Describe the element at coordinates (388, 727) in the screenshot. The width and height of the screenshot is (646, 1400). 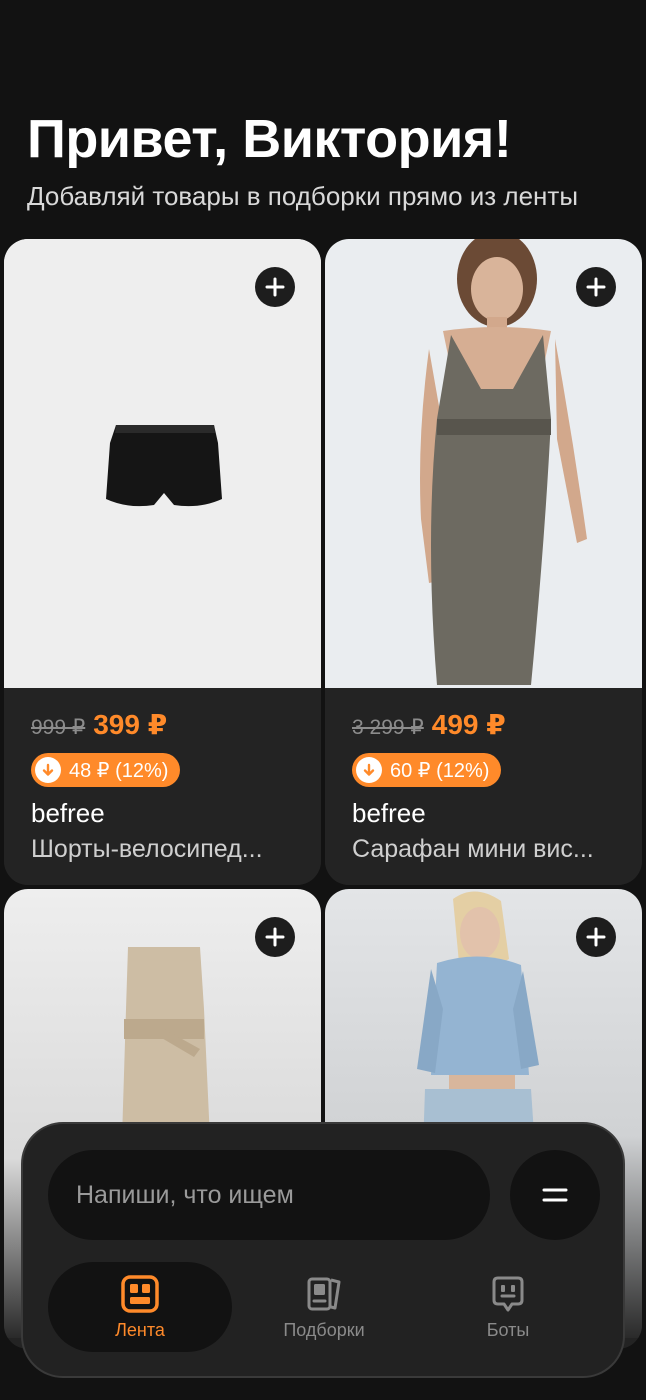
I see `old-price: 3 299 ₽` at that location.